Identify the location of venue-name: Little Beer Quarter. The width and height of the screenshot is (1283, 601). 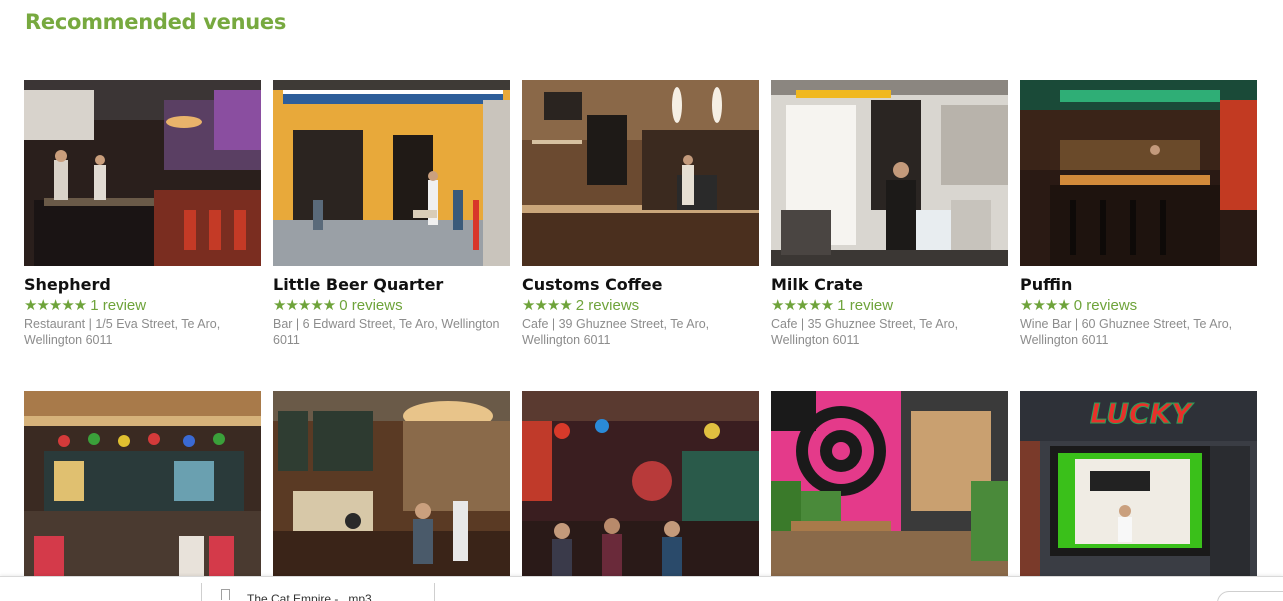
(391, 285).